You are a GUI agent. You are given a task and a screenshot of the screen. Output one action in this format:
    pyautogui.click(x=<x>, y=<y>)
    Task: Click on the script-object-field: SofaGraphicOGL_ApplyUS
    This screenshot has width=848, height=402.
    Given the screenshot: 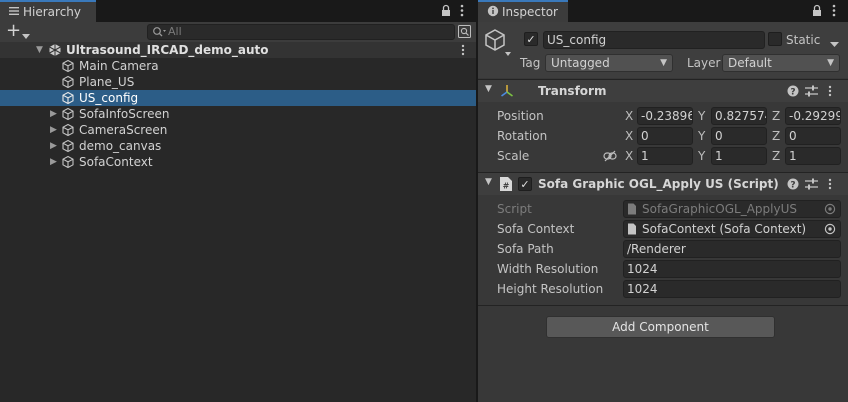 What is the action you would take?
    pyautogui.click(x=732, y=209)
    